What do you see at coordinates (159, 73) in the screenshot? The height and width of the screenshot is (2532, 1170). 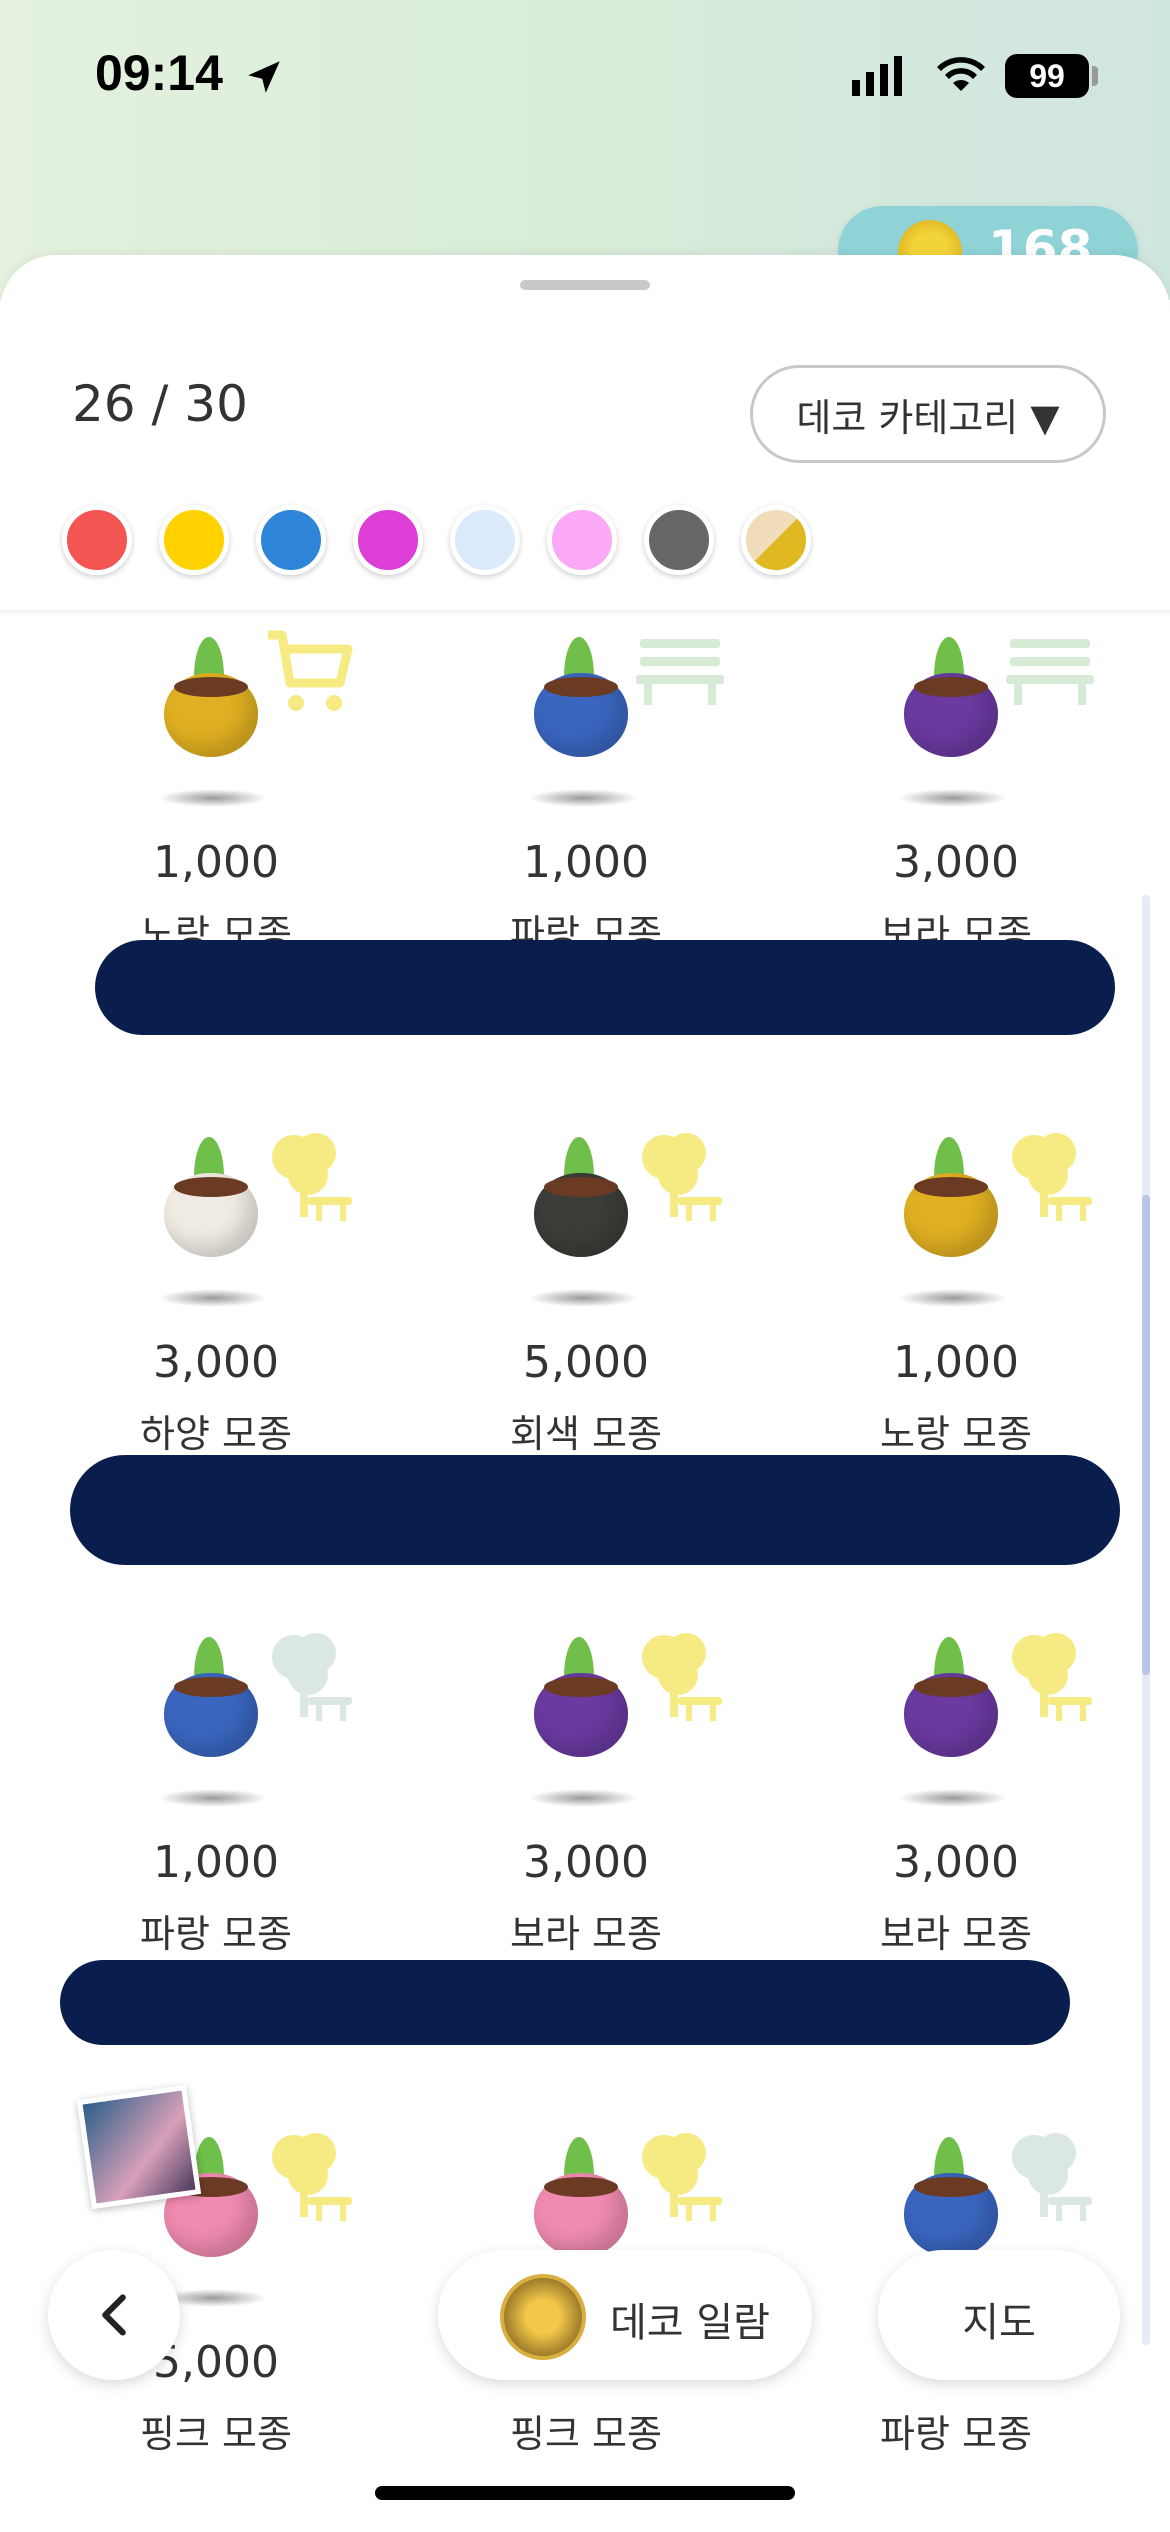 I see `status-time: 09:14` at bounding box center [159, 73].